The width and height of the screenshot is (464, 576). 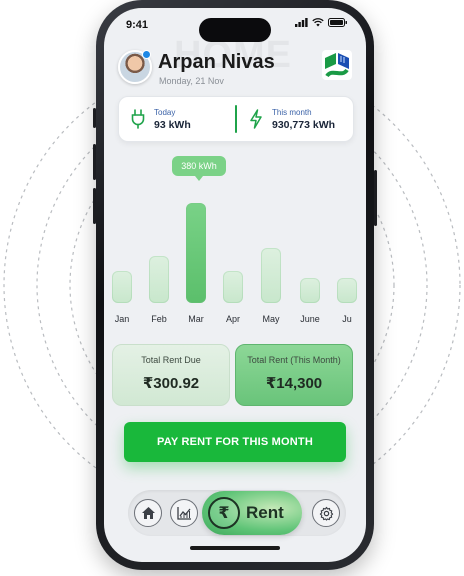 I want to click on rent-total-card: Total Rent (This Month) ₹14,300, so click(x=294, y=375).